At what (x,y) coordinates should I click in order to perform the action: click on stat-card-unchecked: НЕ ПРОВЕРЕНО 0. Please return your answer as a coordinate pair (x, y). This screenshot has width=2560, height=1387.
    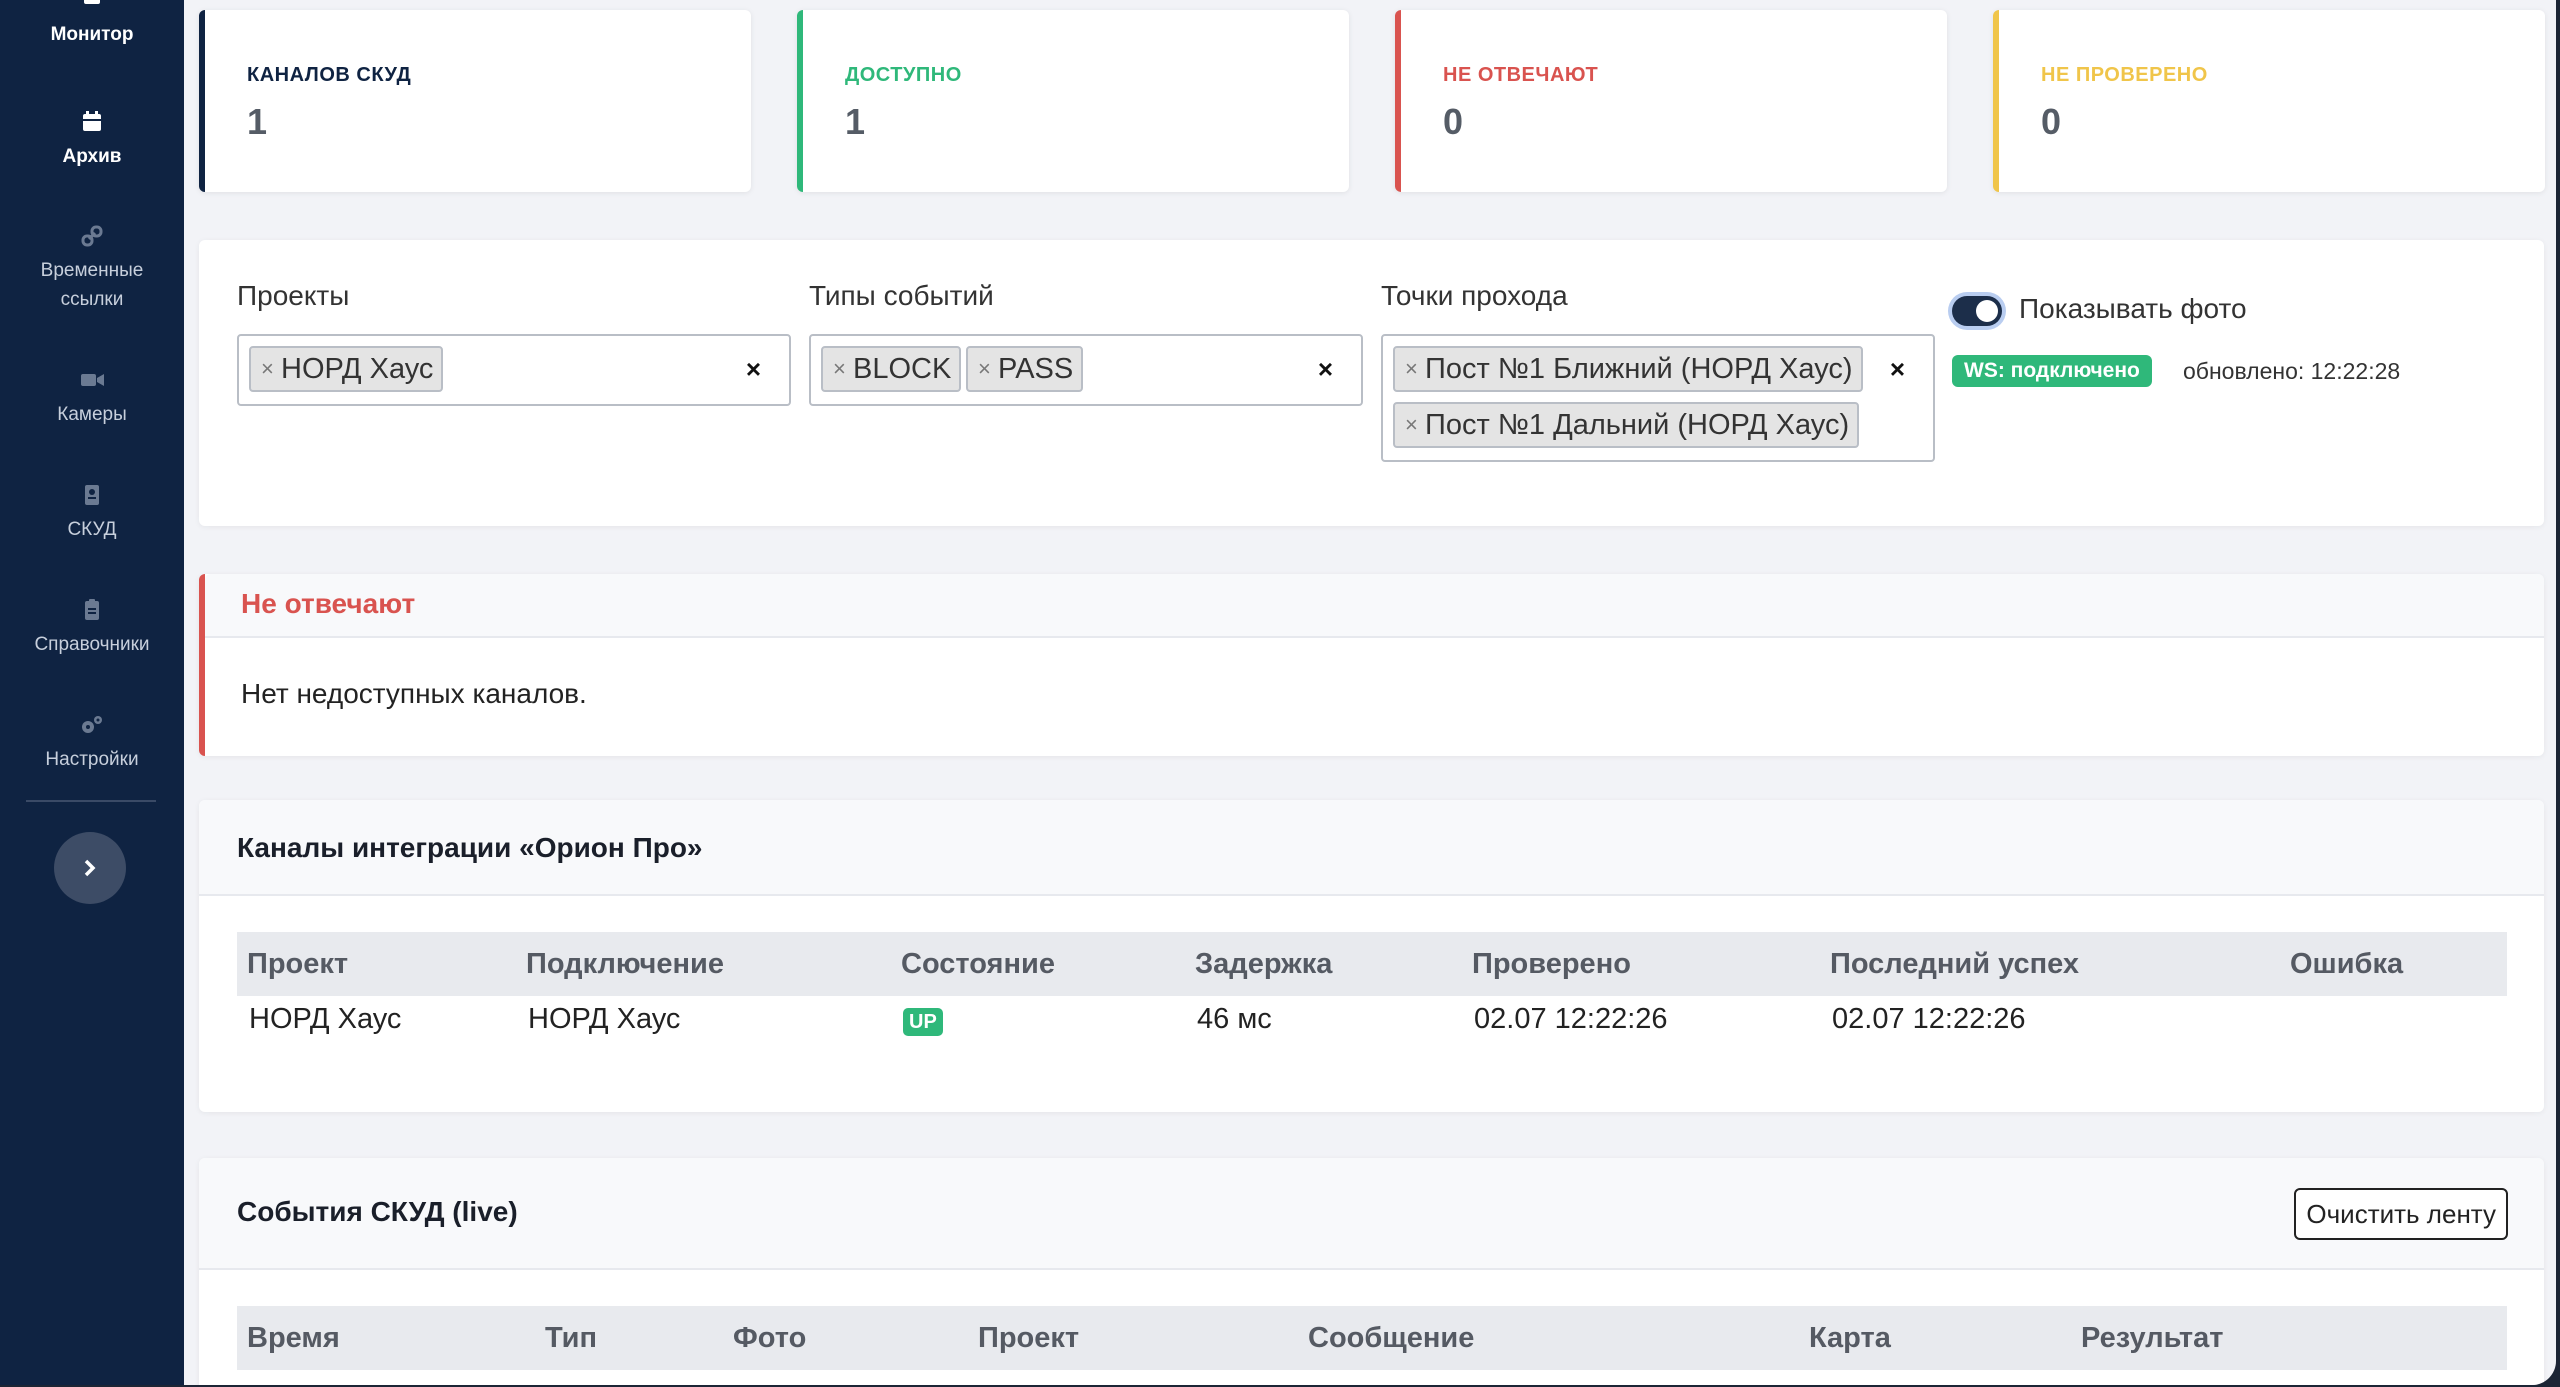
    Looking at the image, I should click on (2269, 101).